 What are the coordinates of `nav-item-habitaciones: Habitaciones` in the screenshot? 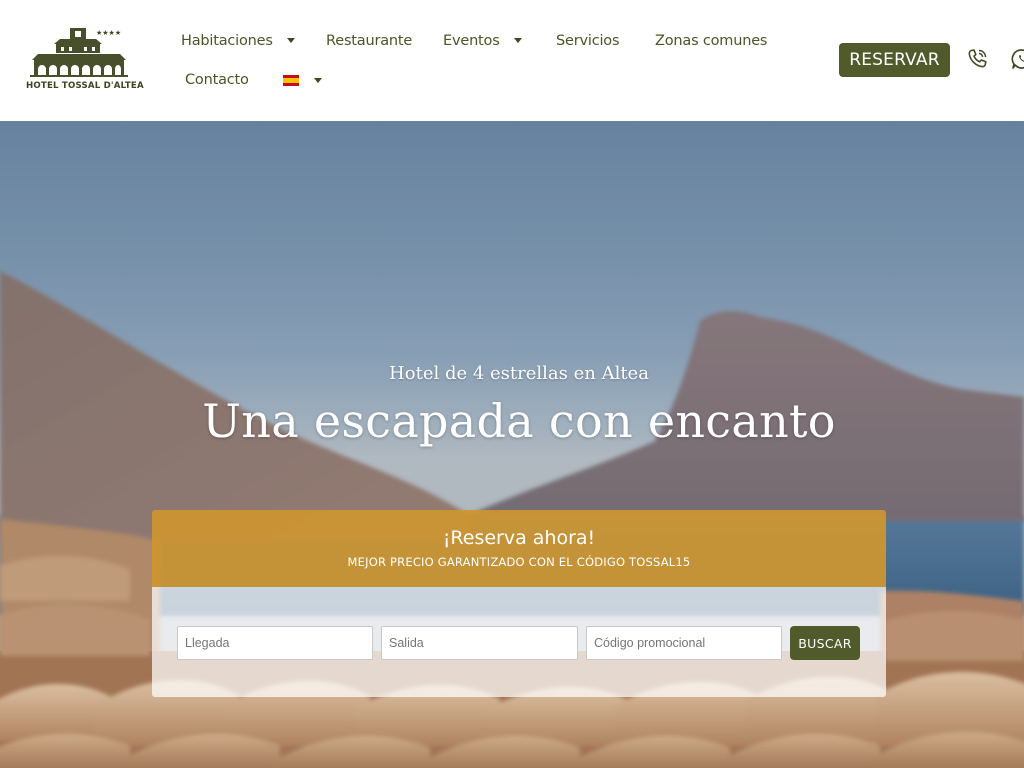 It's located at (238, 41).